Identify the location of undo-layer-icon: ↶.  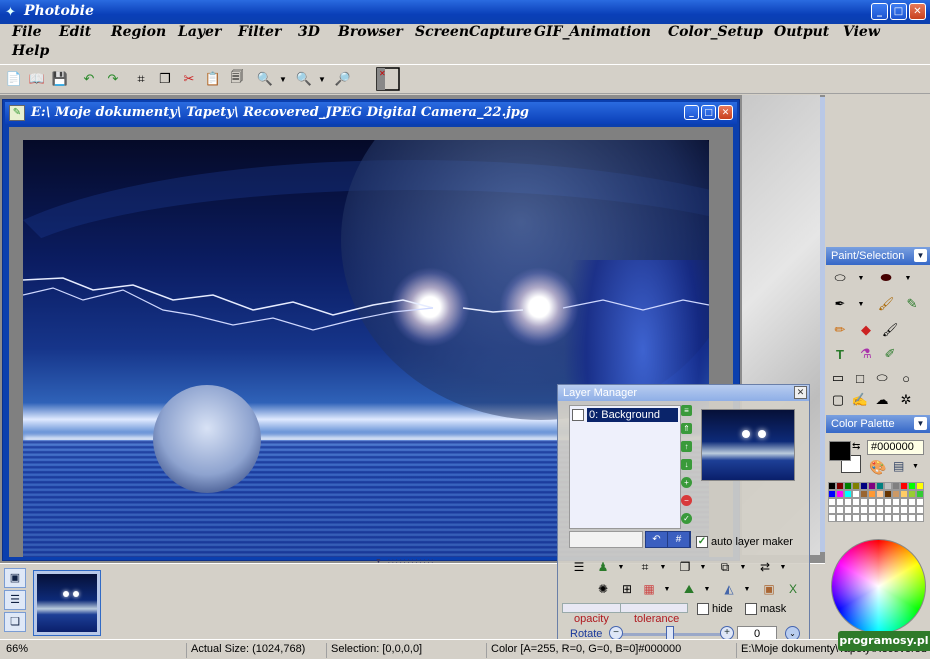
(657, 539).